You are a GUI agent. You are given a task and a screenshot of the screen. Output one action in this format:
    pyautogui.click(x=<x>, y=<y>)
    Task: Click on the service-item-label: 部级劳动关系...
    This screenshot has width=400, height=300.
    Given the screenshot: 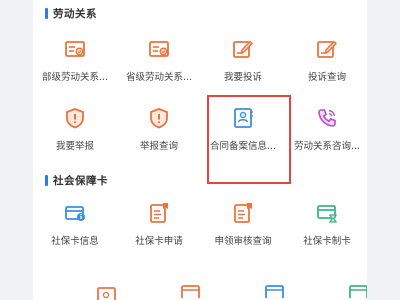 What is the action you would take?
    pyautogui.click(x=75, y=77)
    